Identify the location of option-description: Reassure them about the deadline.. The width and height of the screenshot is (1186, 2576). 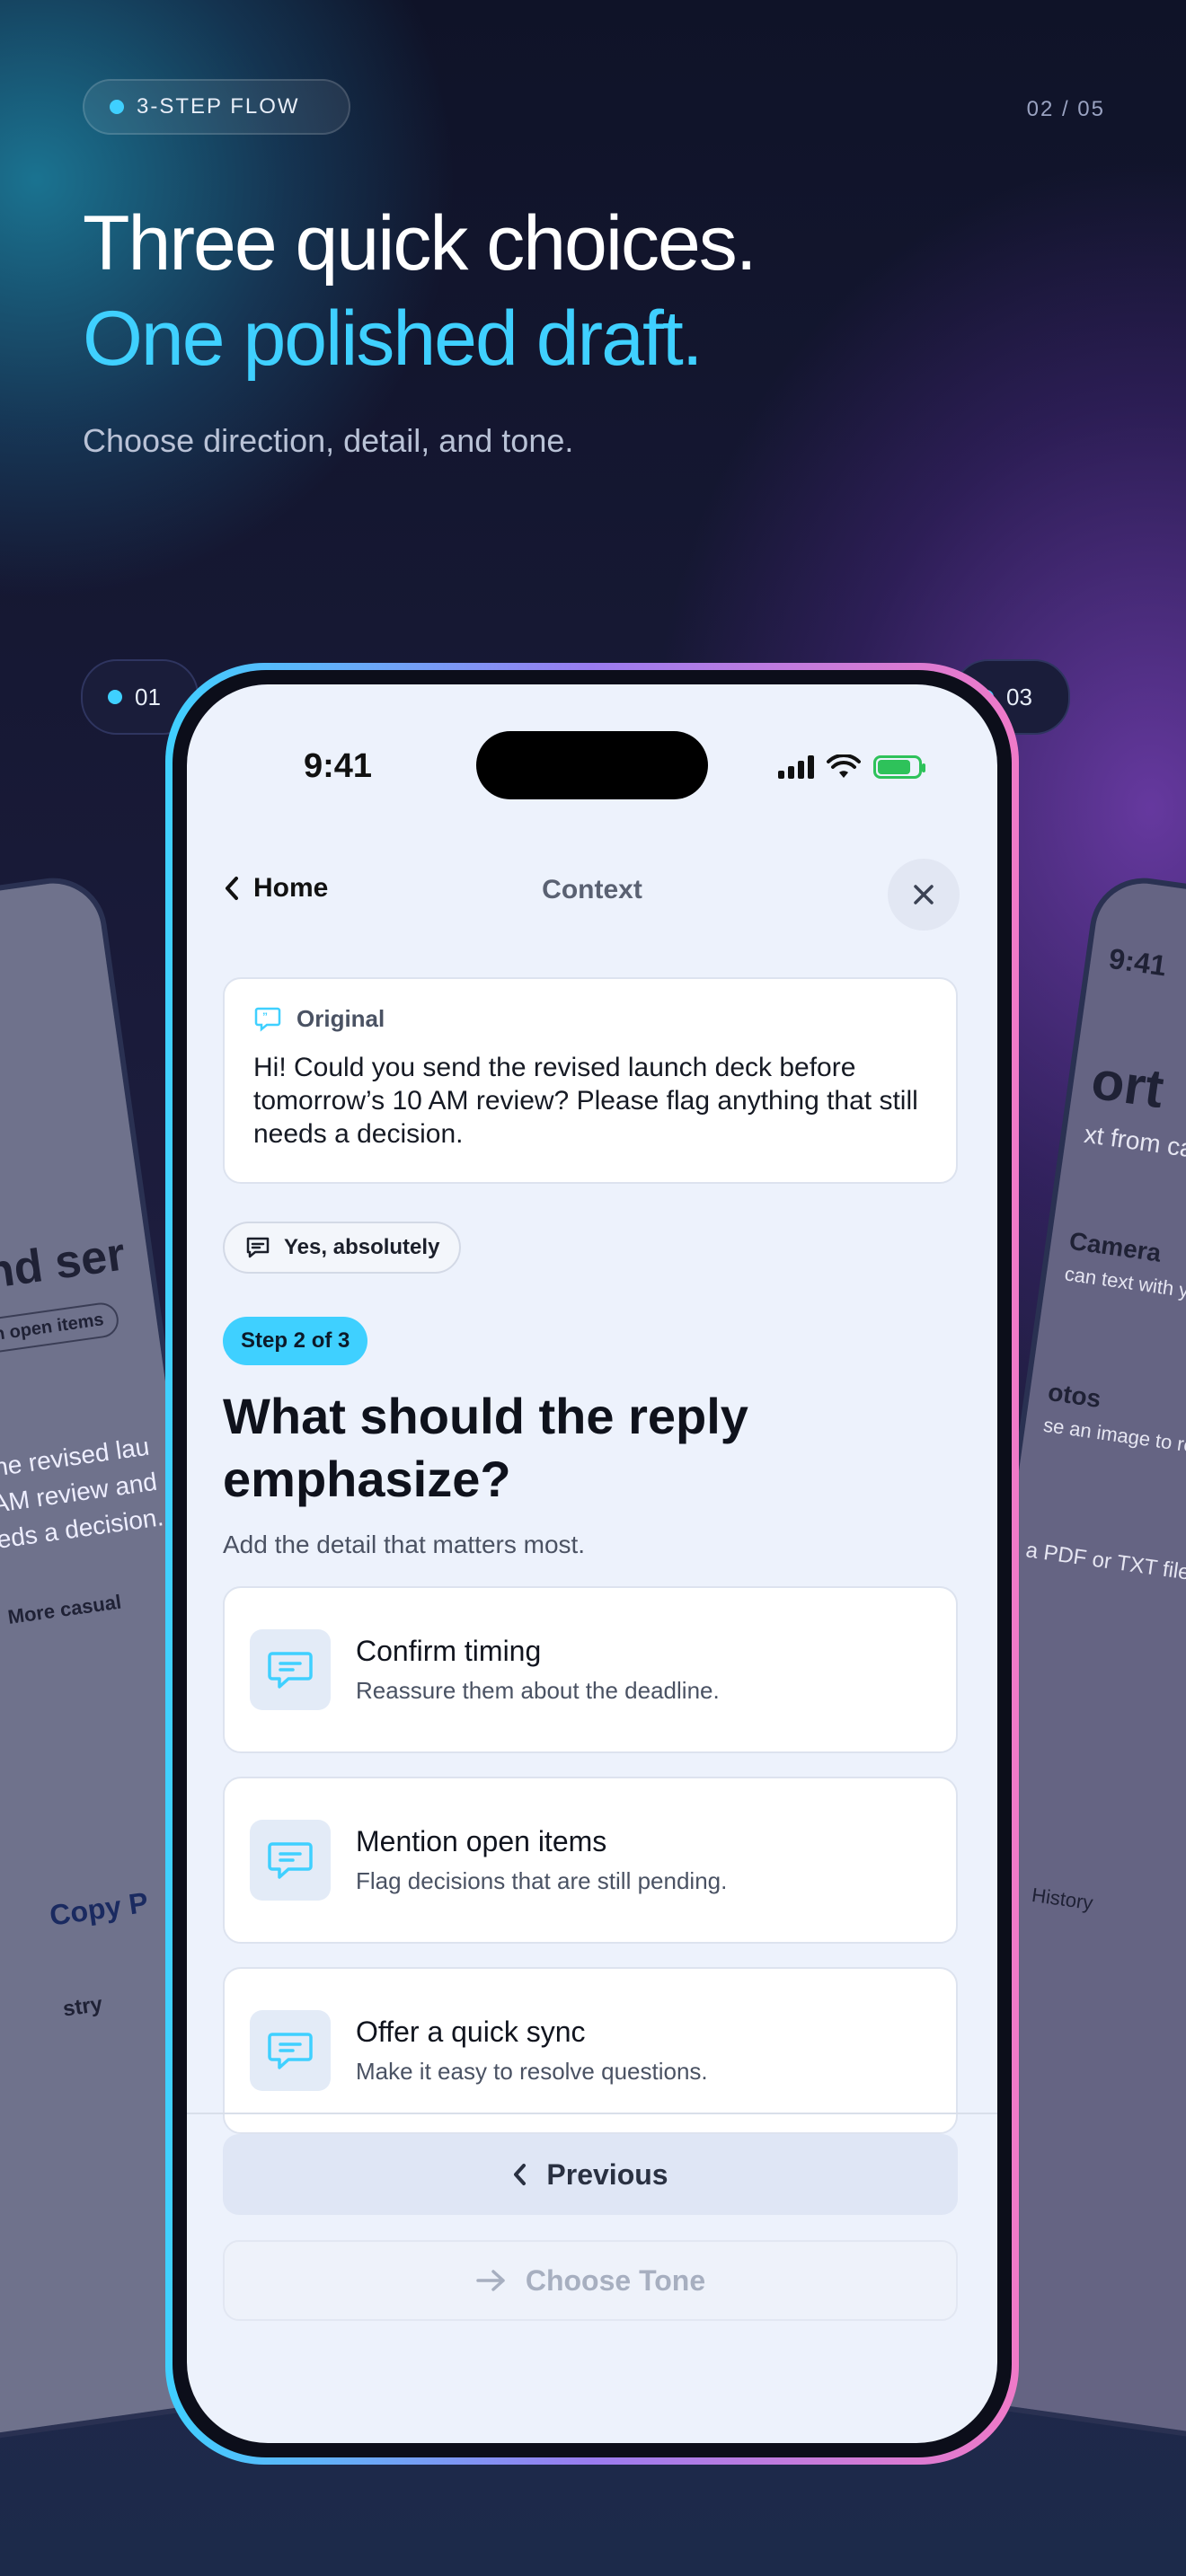
(538, 1690).